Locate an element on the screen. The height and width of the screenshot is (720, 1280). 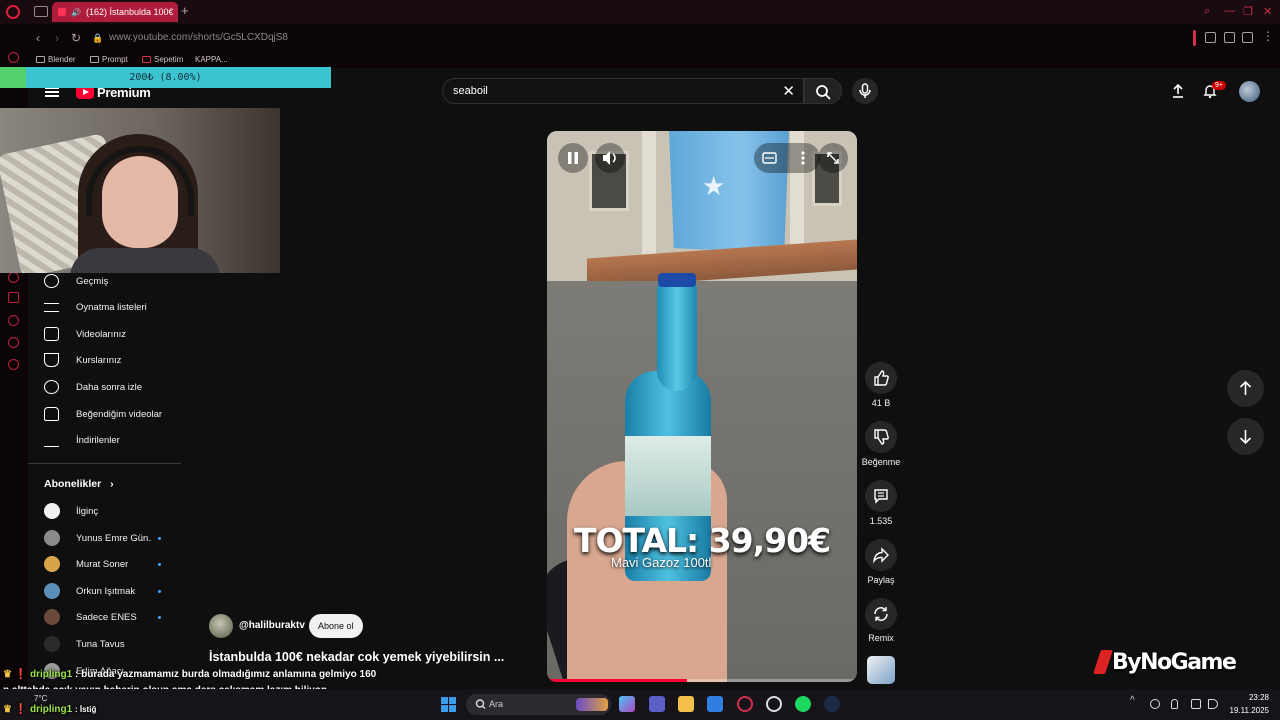
remix-button is located at coordinates (881, 614).